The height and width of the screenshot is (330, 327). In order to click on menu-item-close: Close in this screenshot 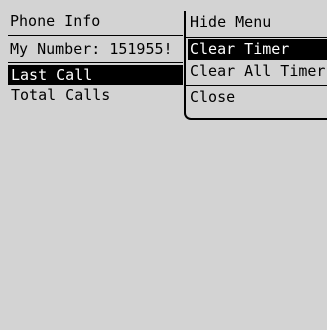, I will do `click(257, 97)`.